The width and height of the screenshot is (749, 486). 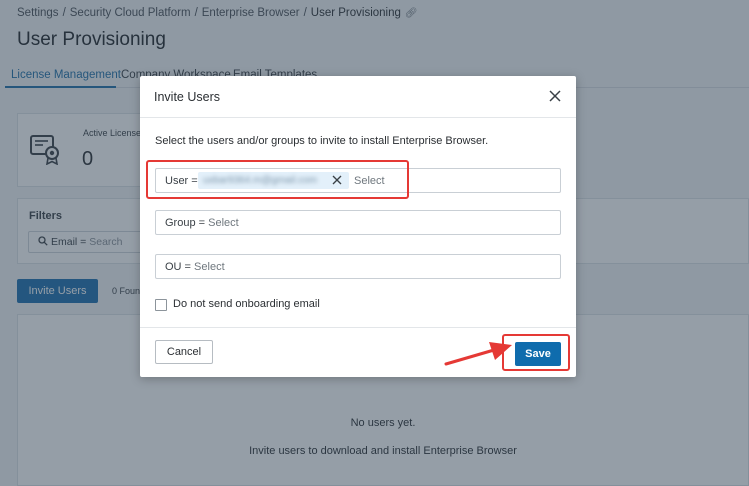 What do you see at coordinates (180, 267) in the screenshot?
I see `ou-field-label: OU =` at bounding box center [180, 267].